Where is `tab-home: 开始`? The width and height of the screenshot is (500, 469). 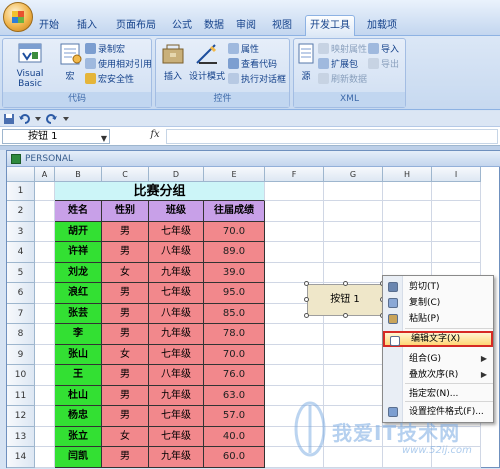
tab-home: 开始 is located at coordinates (49, 26).